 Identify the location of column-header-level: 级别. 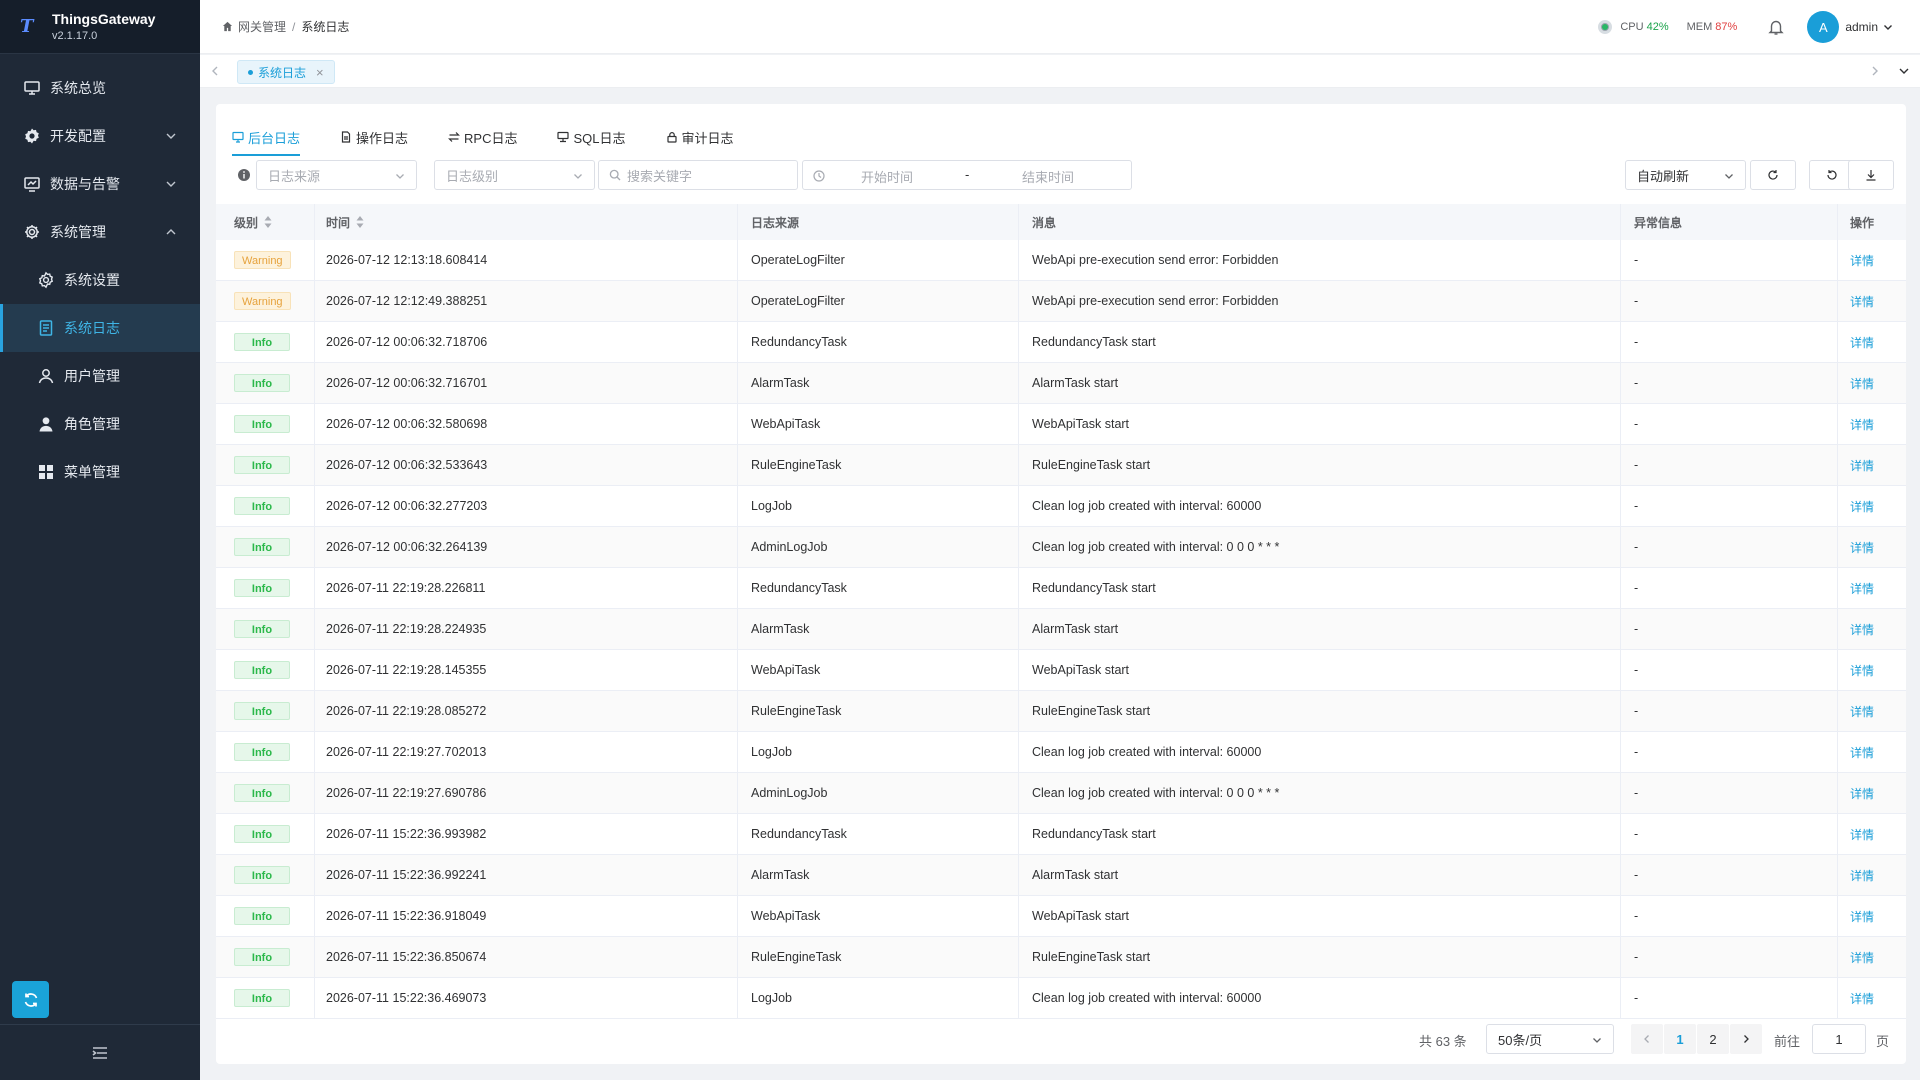
(265, 222).